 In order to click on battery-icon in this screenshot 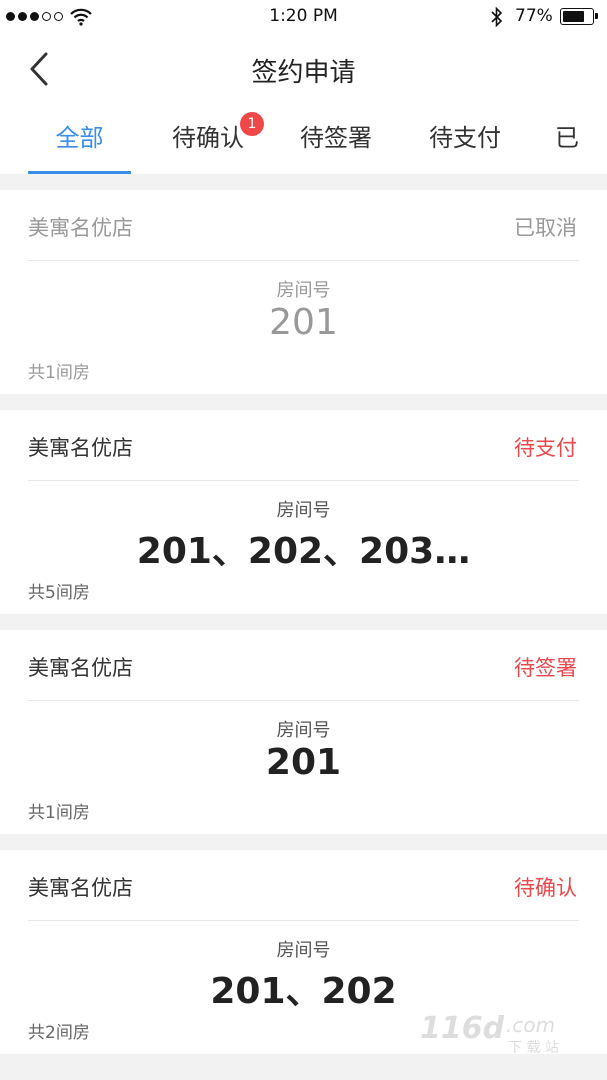, I will do `click(579, 16)`.